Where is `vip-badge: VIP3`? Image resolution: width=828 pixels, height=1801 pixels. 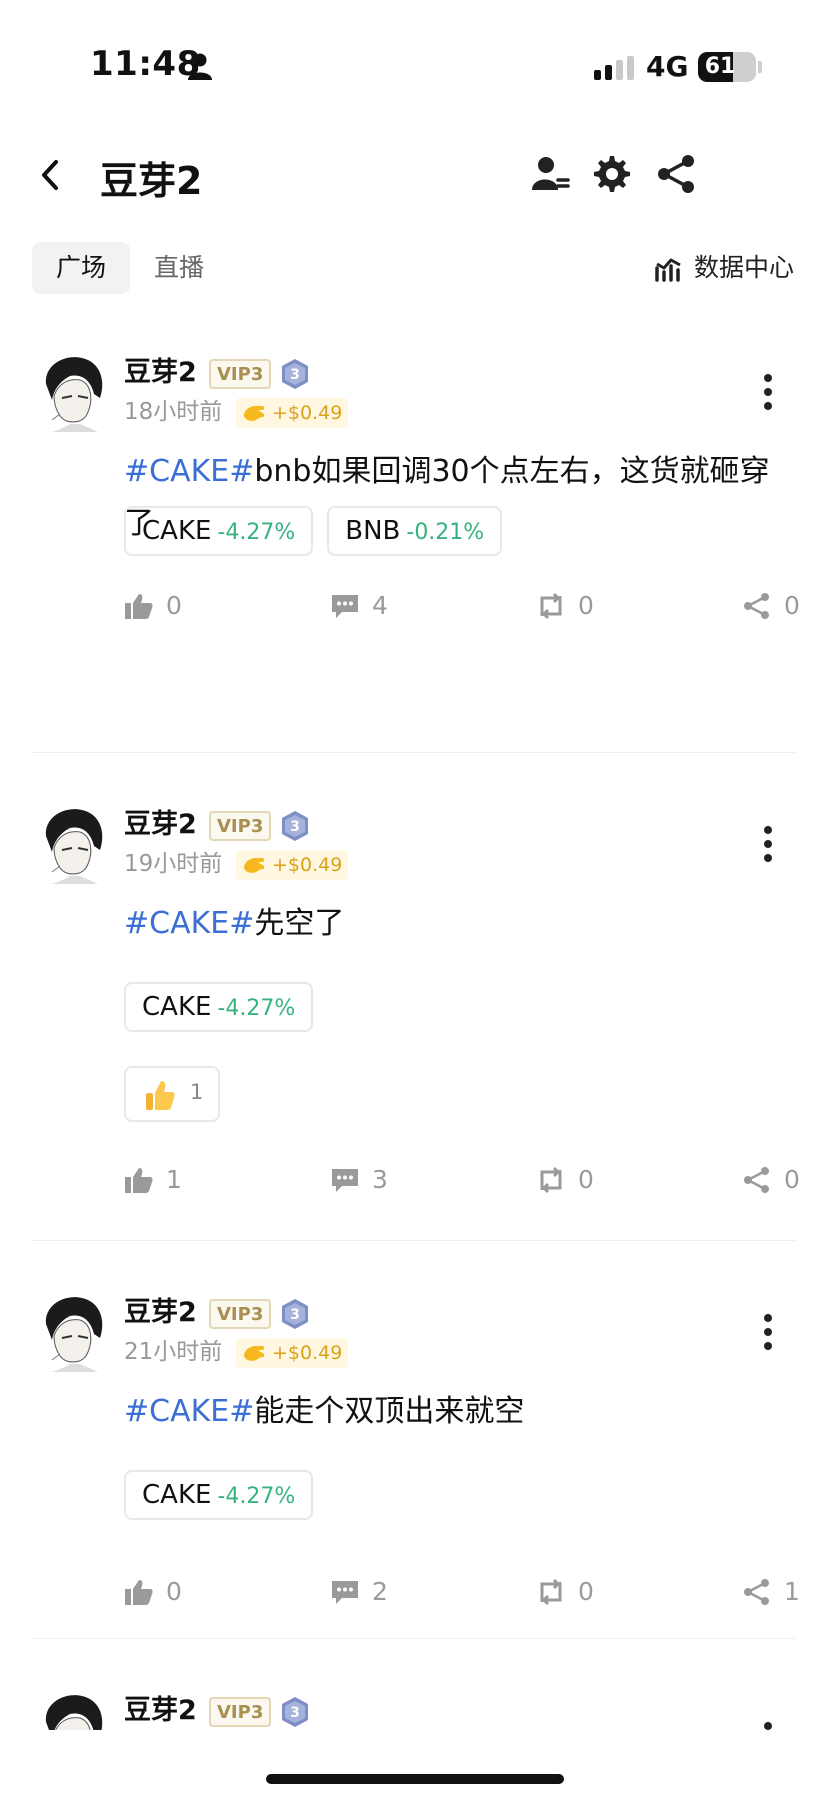
vip-badge: VIP3 is located at coordinates (240, 1712).